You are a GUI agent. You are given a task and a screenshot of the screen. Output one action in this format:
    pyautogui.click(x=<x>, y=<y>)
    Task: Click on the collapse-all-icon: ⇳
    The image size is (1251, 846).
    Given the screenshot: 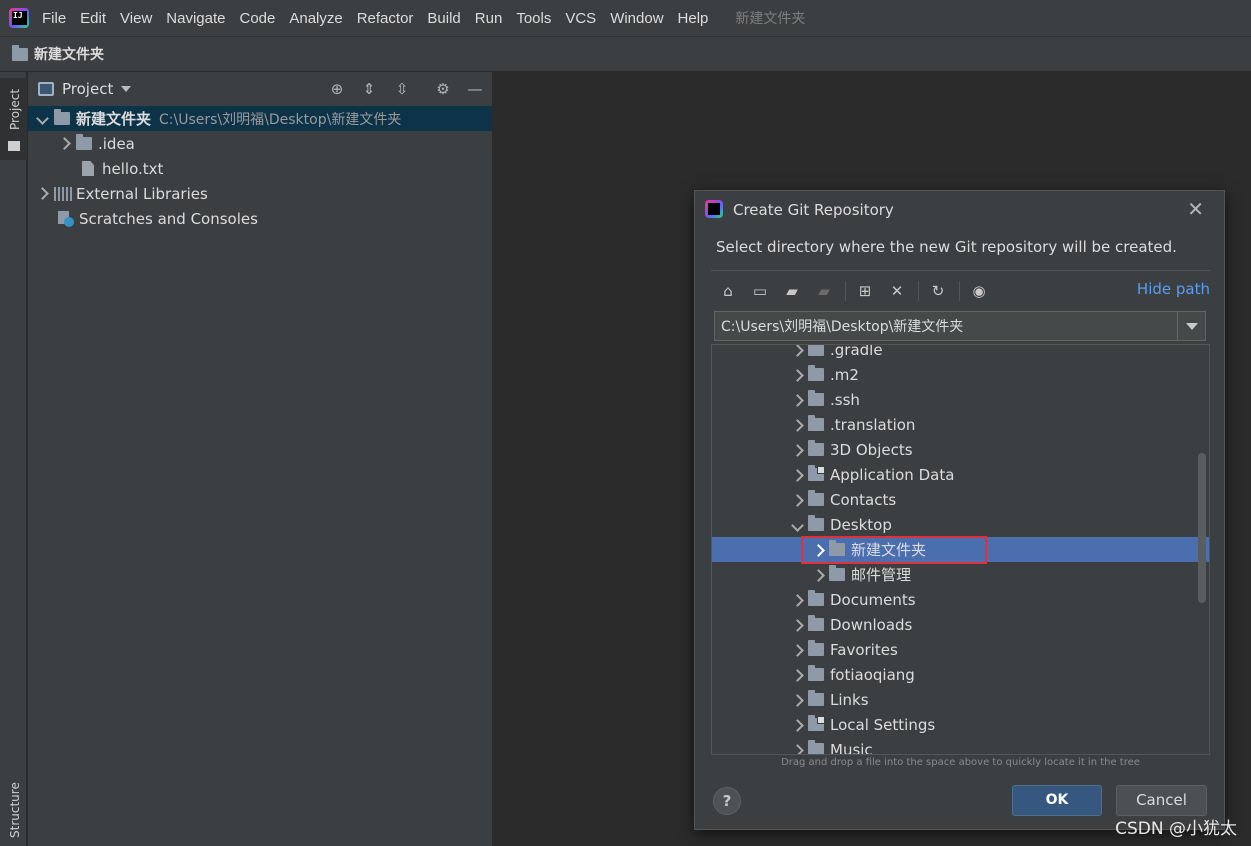 What is the action you would take?
    pyautogui.click(x=402, y=89)
    